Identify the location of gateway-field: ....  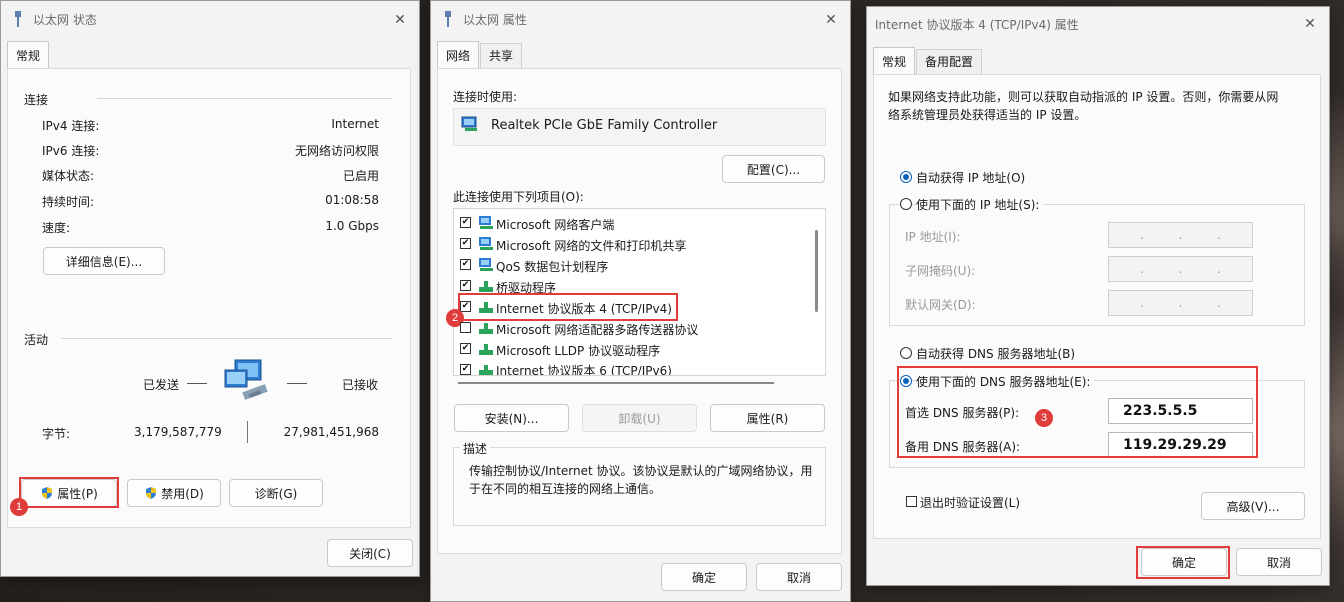
(1180, 303).